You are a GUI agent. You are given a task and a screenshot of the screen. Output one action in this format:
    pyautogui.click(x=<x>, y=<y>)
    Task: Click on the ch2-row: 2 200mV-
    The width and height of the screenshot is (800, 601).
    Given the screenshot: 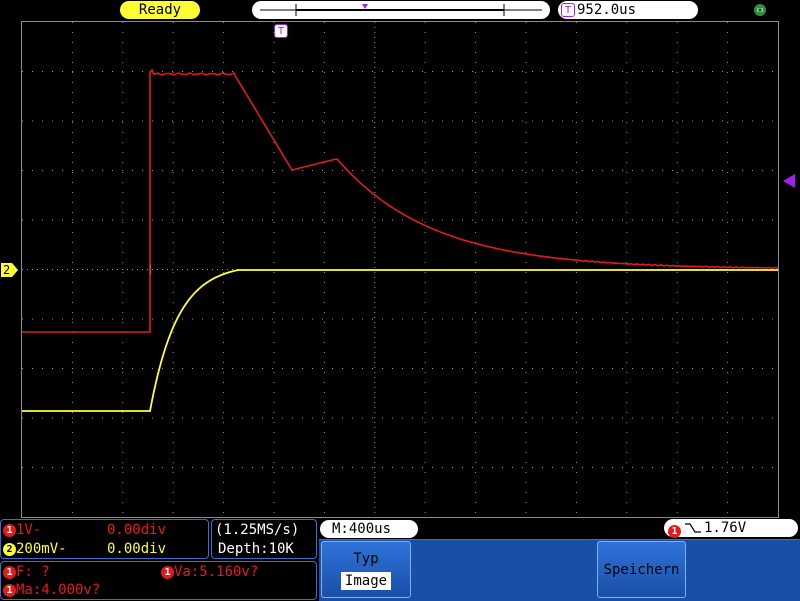 What is the action you would take?
    pyautogui.click(x=35, y=549)
    